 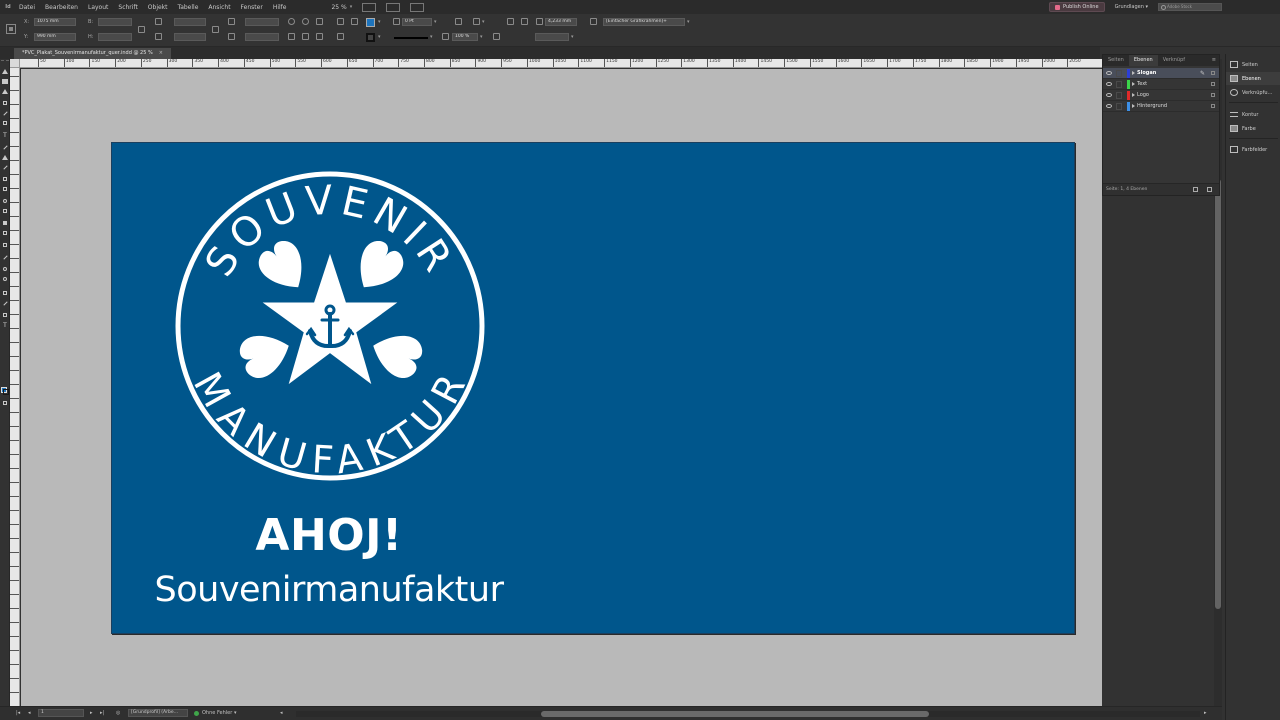 I want to click on rotation-field, so click(x=262, y=22).